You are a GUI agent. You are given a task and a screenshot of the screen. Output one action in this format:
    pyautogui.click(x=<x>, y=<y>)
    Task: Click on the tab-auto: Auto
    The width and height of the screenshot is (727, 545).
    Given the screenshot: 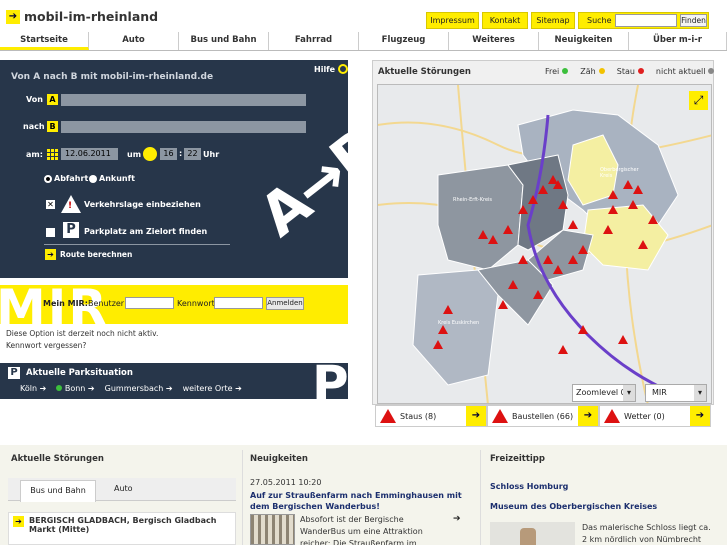 What is the action you would take?
    pyautogui.click(x=123, y=488)
    